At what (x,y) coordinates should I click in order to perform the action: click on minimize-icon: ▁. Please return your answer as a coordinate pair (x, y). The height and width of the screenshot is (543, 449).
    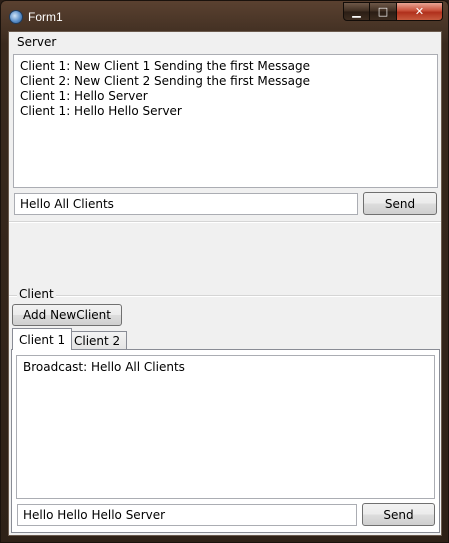
    Looking at the image, I should click on (356, 11).